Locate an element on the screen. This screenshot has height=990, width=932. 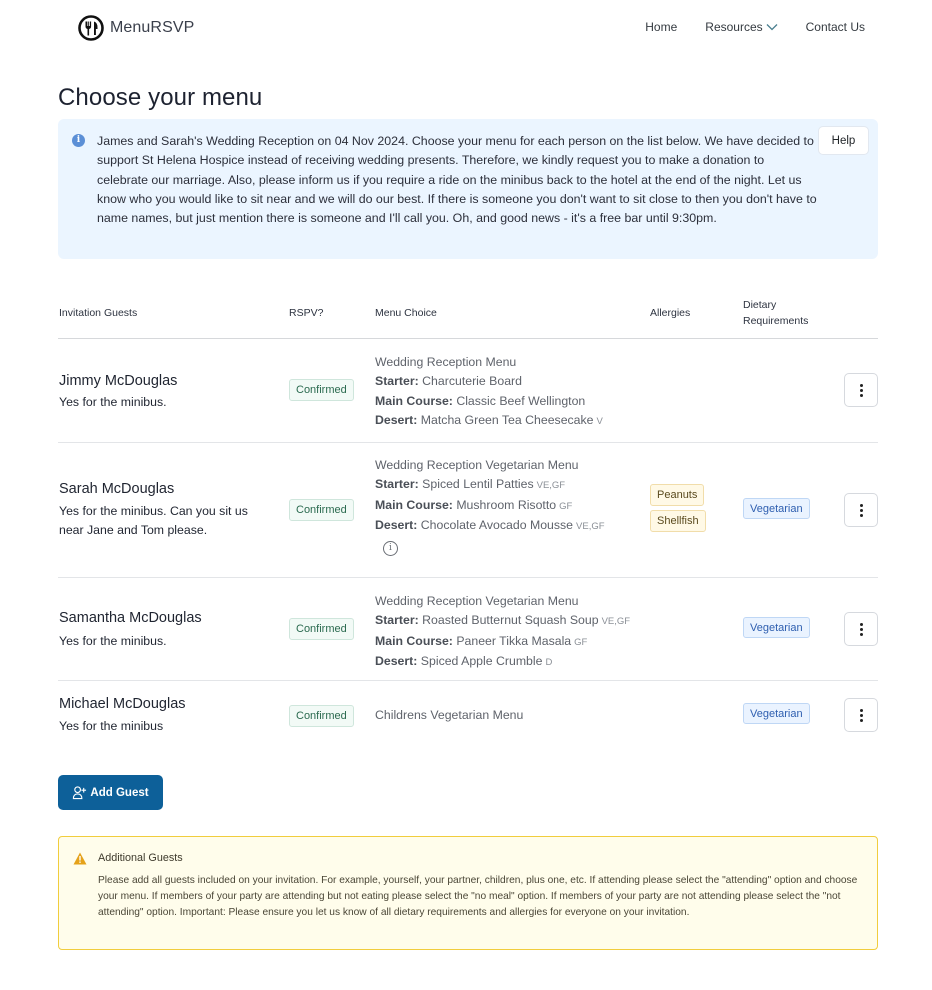
nav-contact-label: Contact Us is located at coordinates (835, 27).